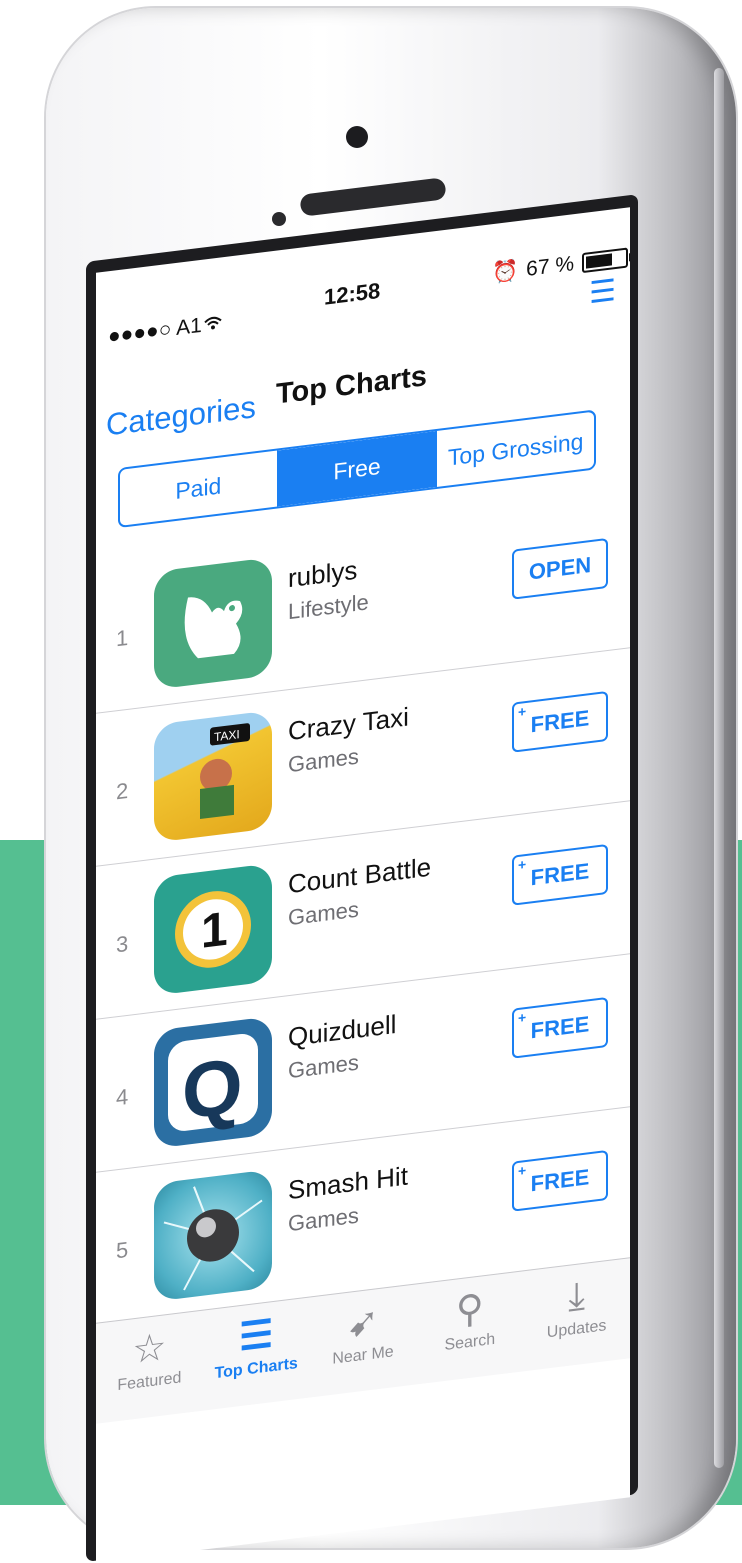  I want to click on page-title: Top Charts, so click(351, 385).